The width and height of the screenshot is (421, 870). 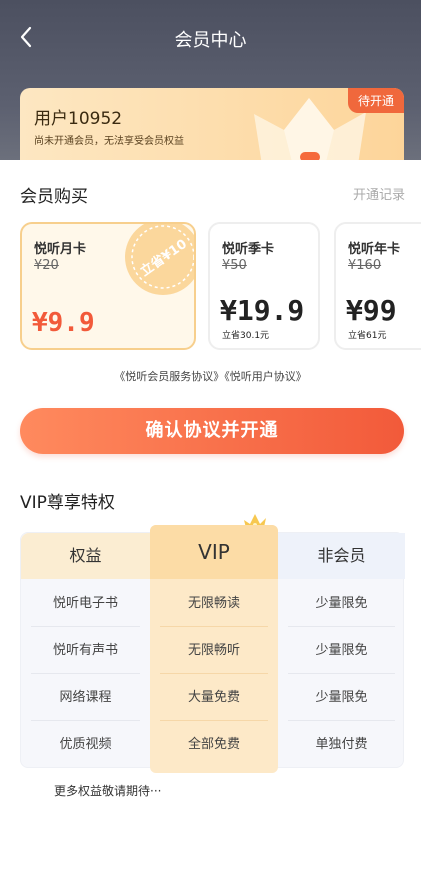 I want to click on table-cell: 单独付费, so click(x=341, y=744).